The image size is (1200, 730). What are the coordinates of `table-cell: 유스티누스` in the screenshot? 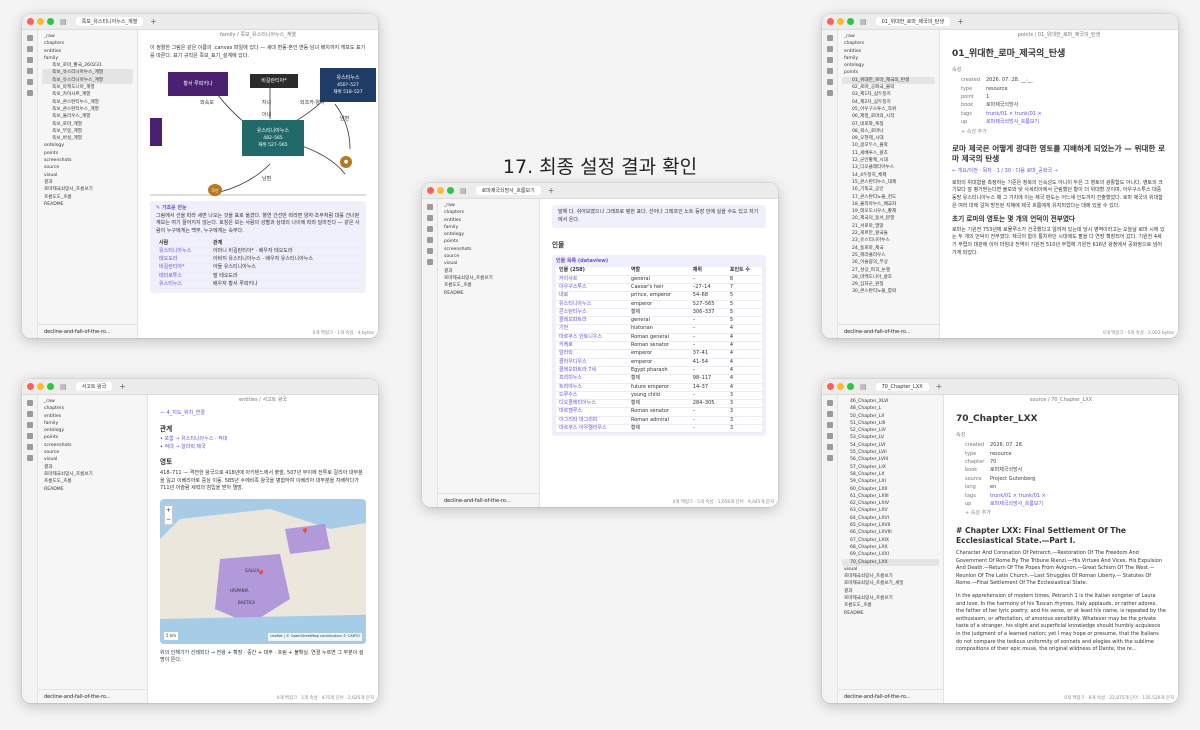 It's located at (183, 285).